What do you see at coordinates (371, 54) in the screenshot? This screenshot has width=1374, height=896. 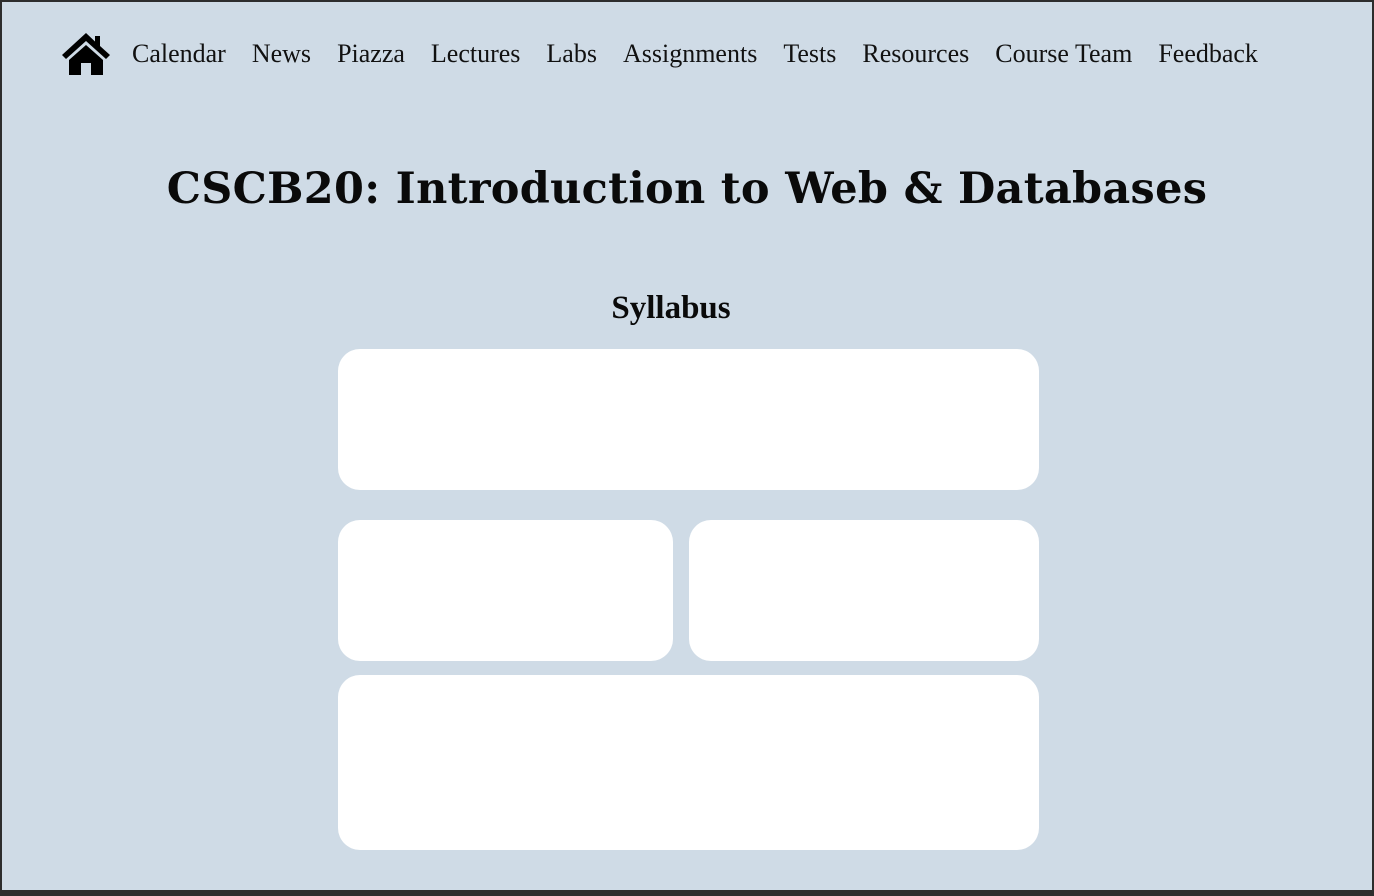 I see `nav-link-piazza: Piazza` at bounding box center [371, 54].